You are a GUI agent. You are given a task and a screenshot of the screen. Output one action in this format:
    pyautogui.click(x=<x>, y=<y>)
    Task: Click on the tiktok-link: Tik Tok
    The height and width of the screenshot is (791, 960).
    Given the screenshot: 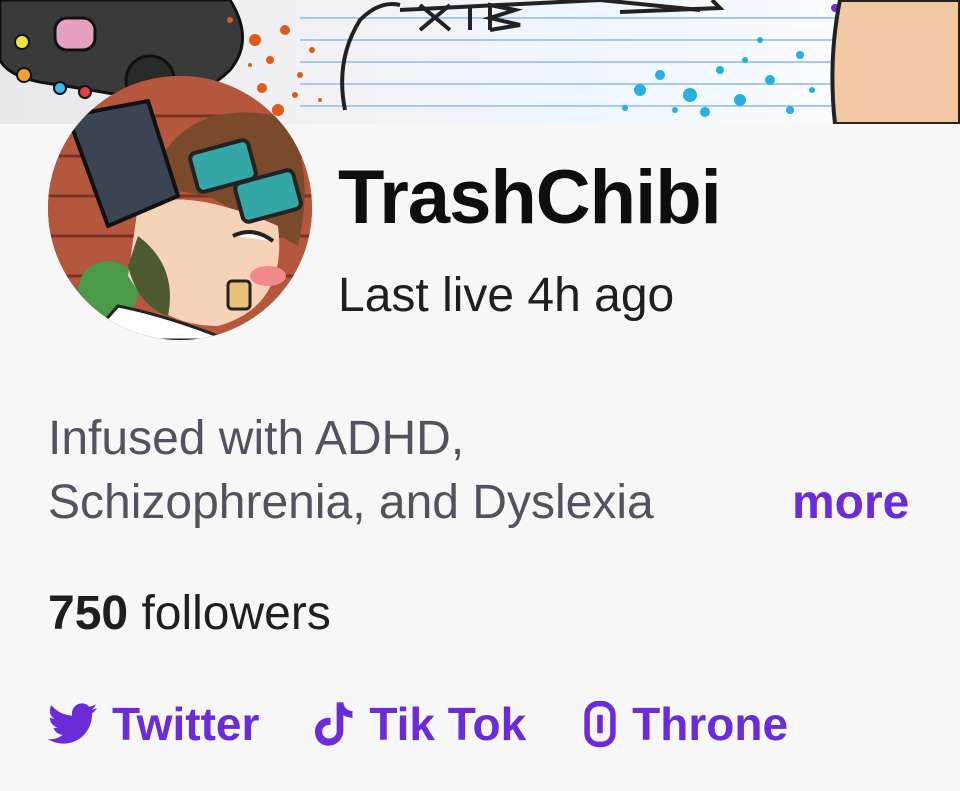 What is the action you would take?
    pyautogui.click(x=420, y=724)
    